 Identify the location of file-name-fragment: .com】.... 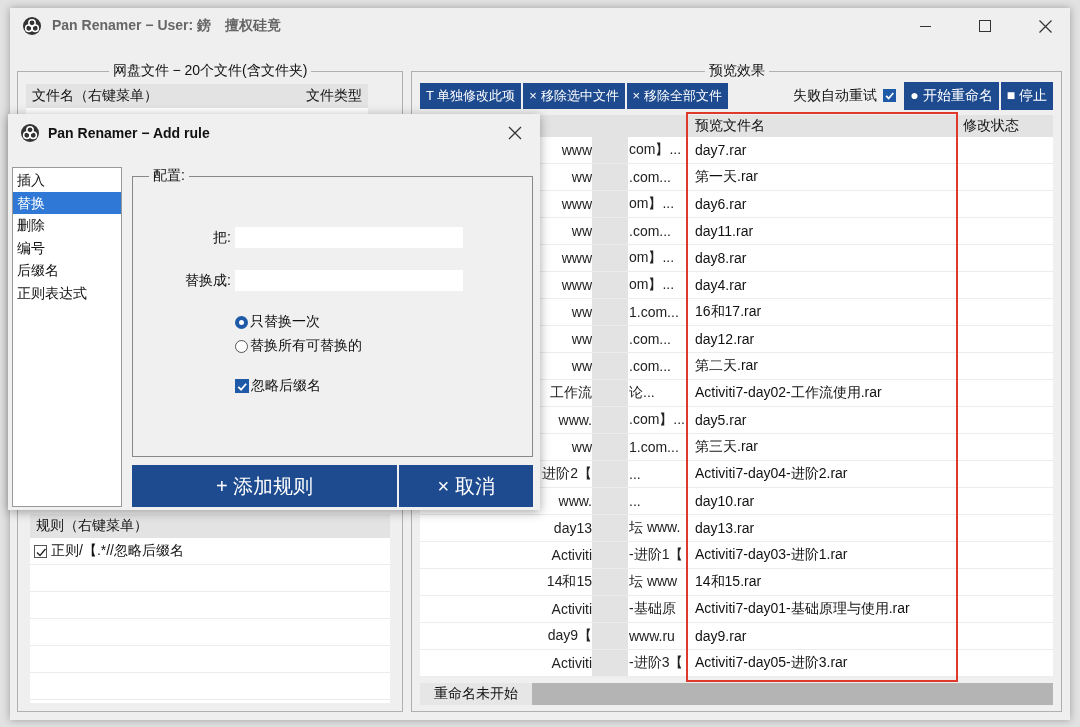
(656, 420).